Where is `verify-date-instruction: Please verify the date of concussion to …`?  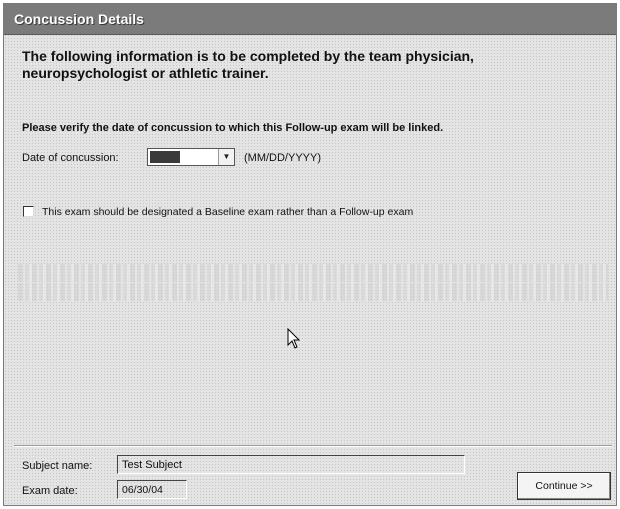
verify-date-instruction: Please verify the date of concussion to … is located at coordinates (233, 128).